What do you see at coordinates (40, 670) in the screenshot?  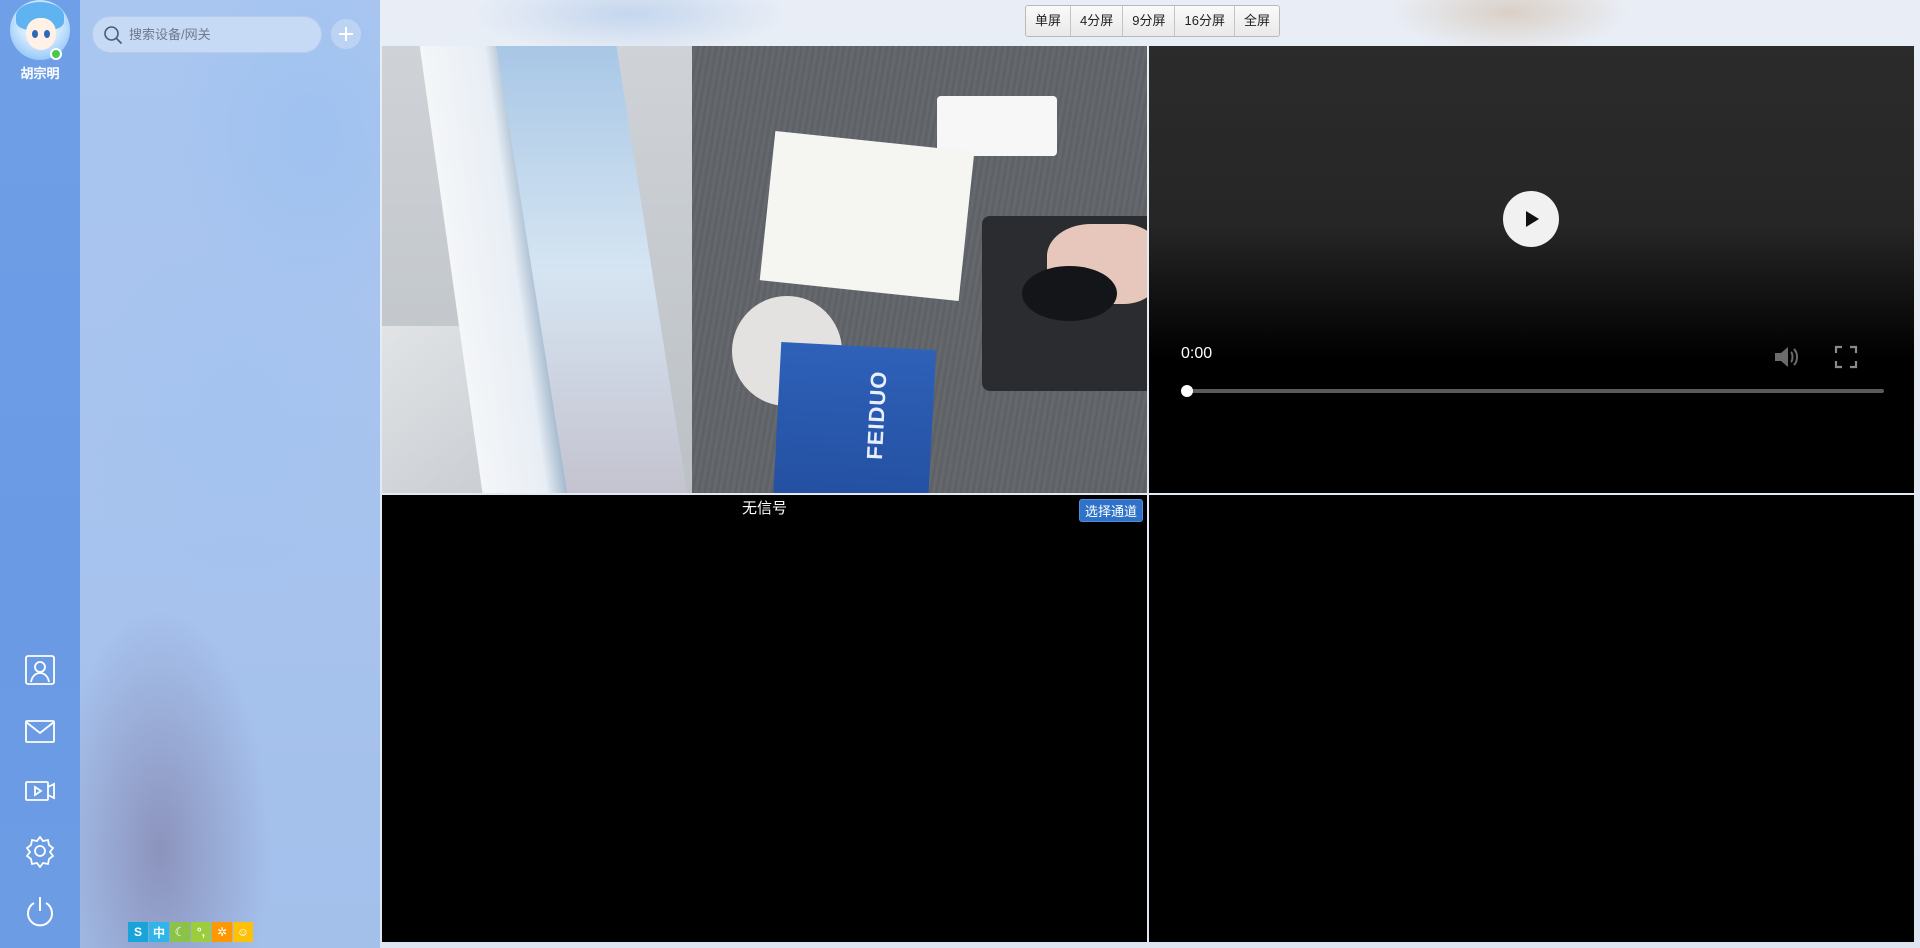 I see `contacts-icon` at bounding box center [40, 670].